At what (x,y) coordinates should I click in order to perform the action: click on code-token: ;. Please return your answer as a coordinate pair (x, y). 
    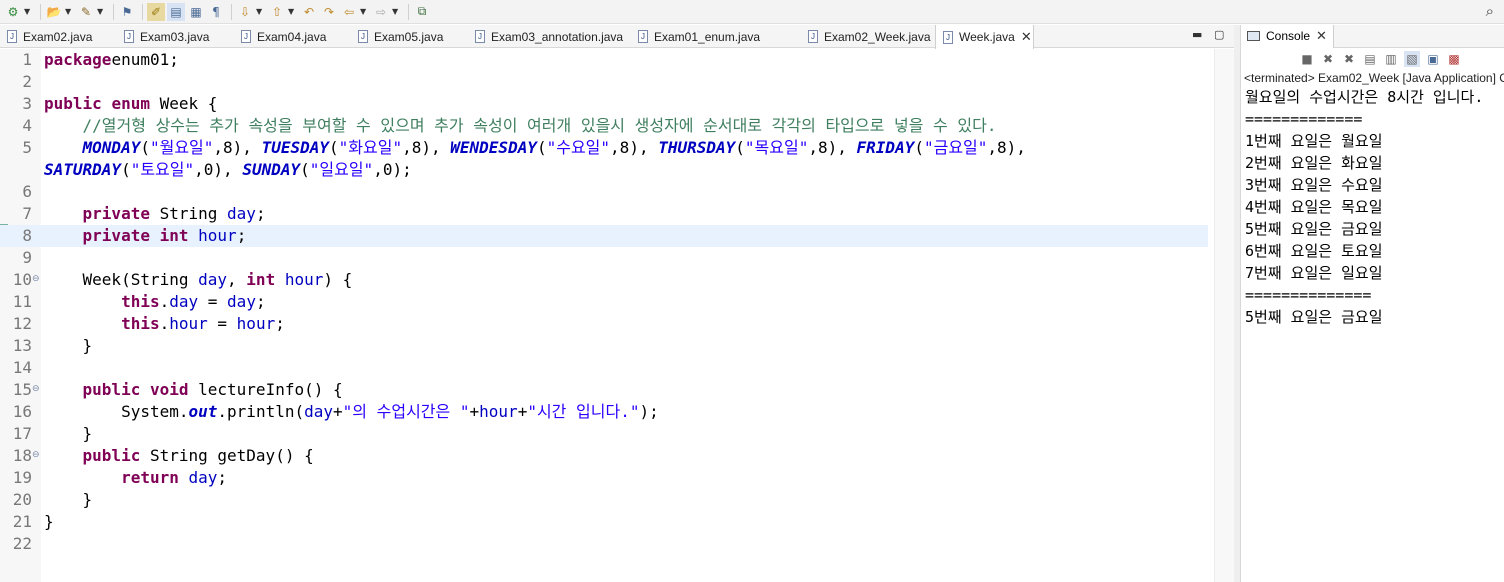
    Looking at the image, I should click on (222, 477).